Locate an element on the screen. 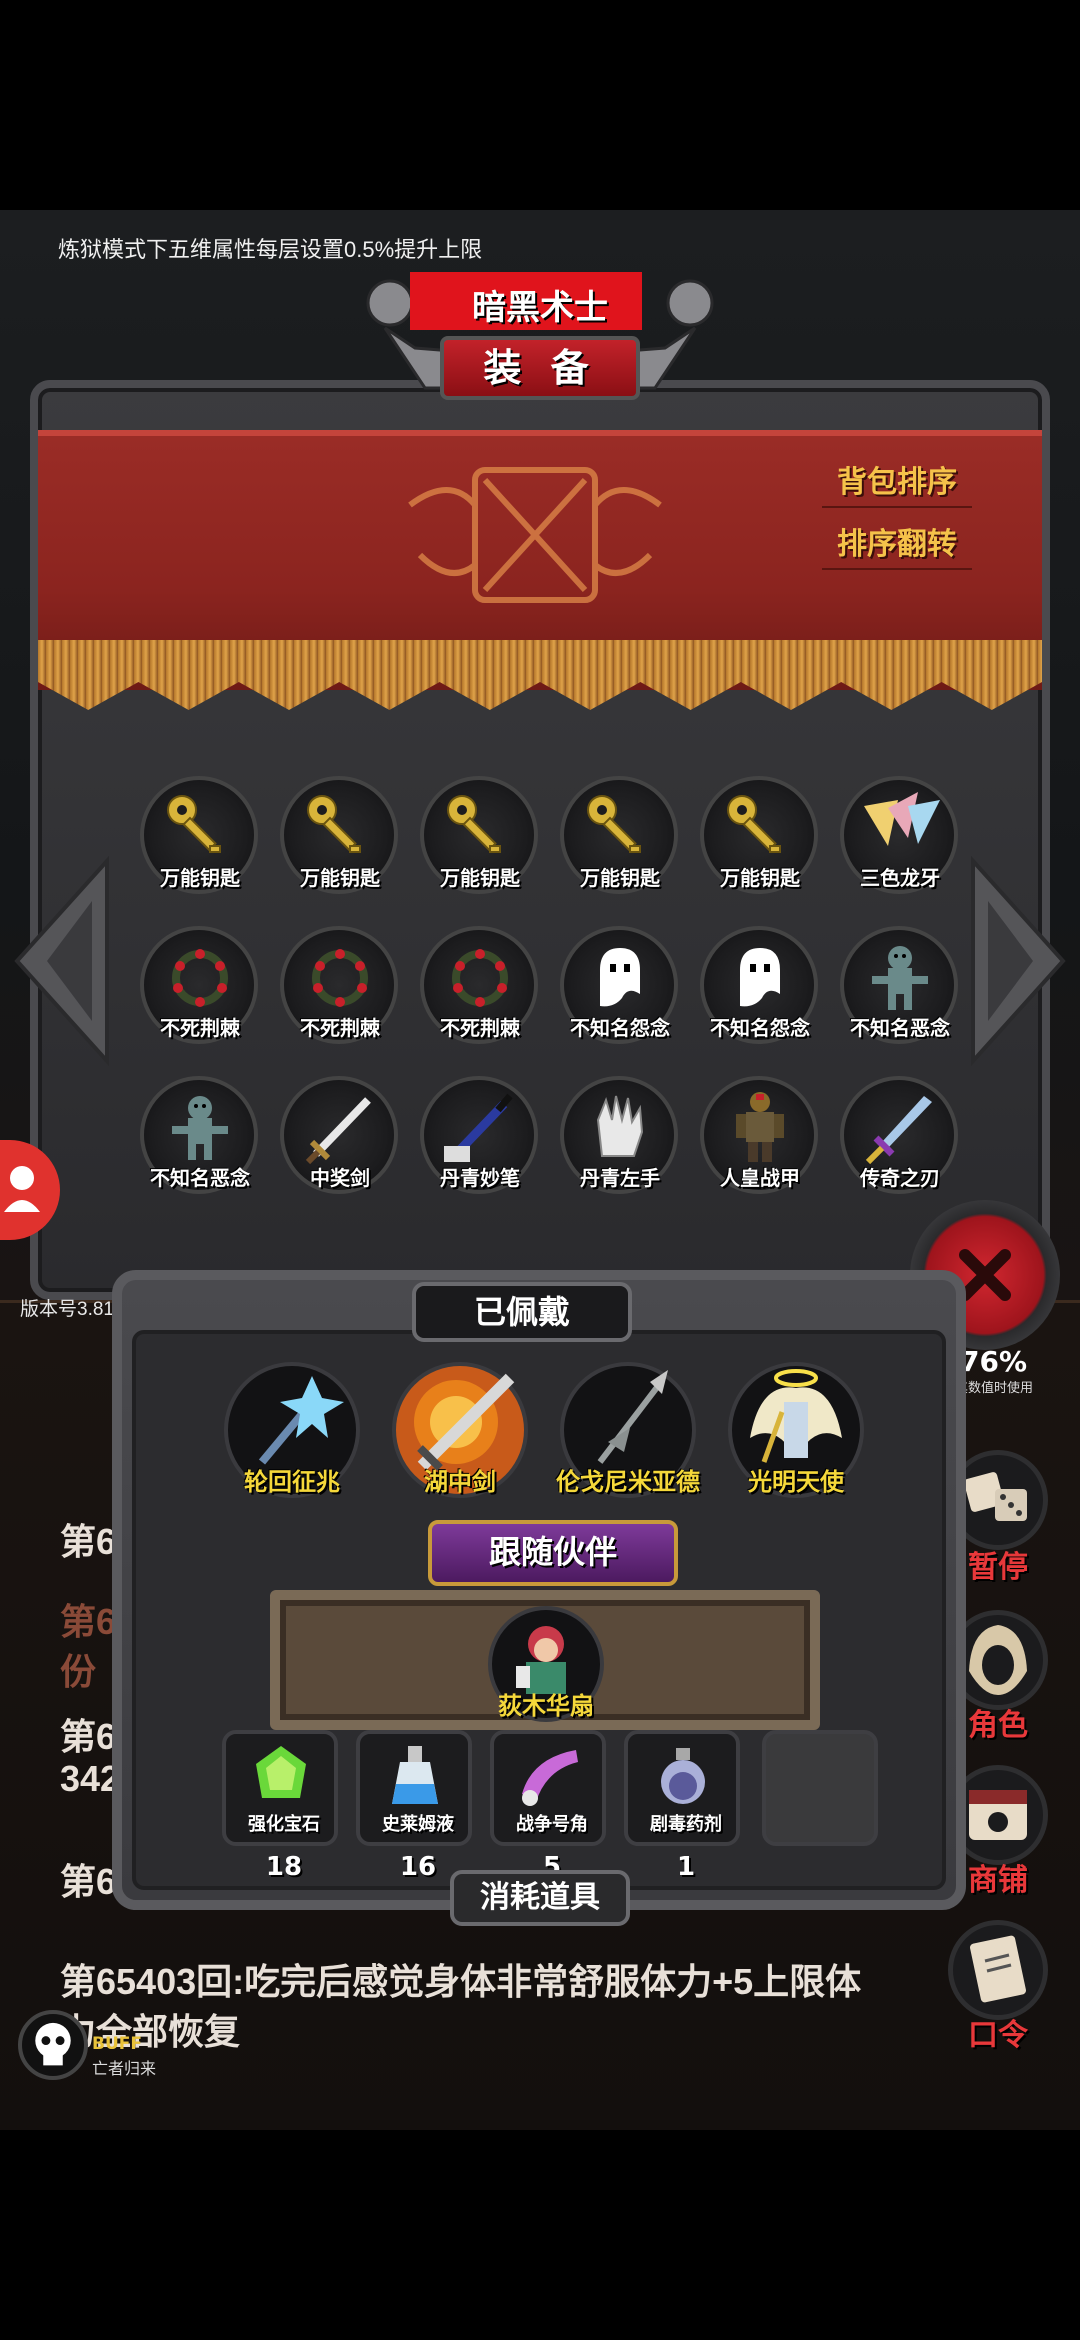  password-button is located at coordinates (998, 1970).